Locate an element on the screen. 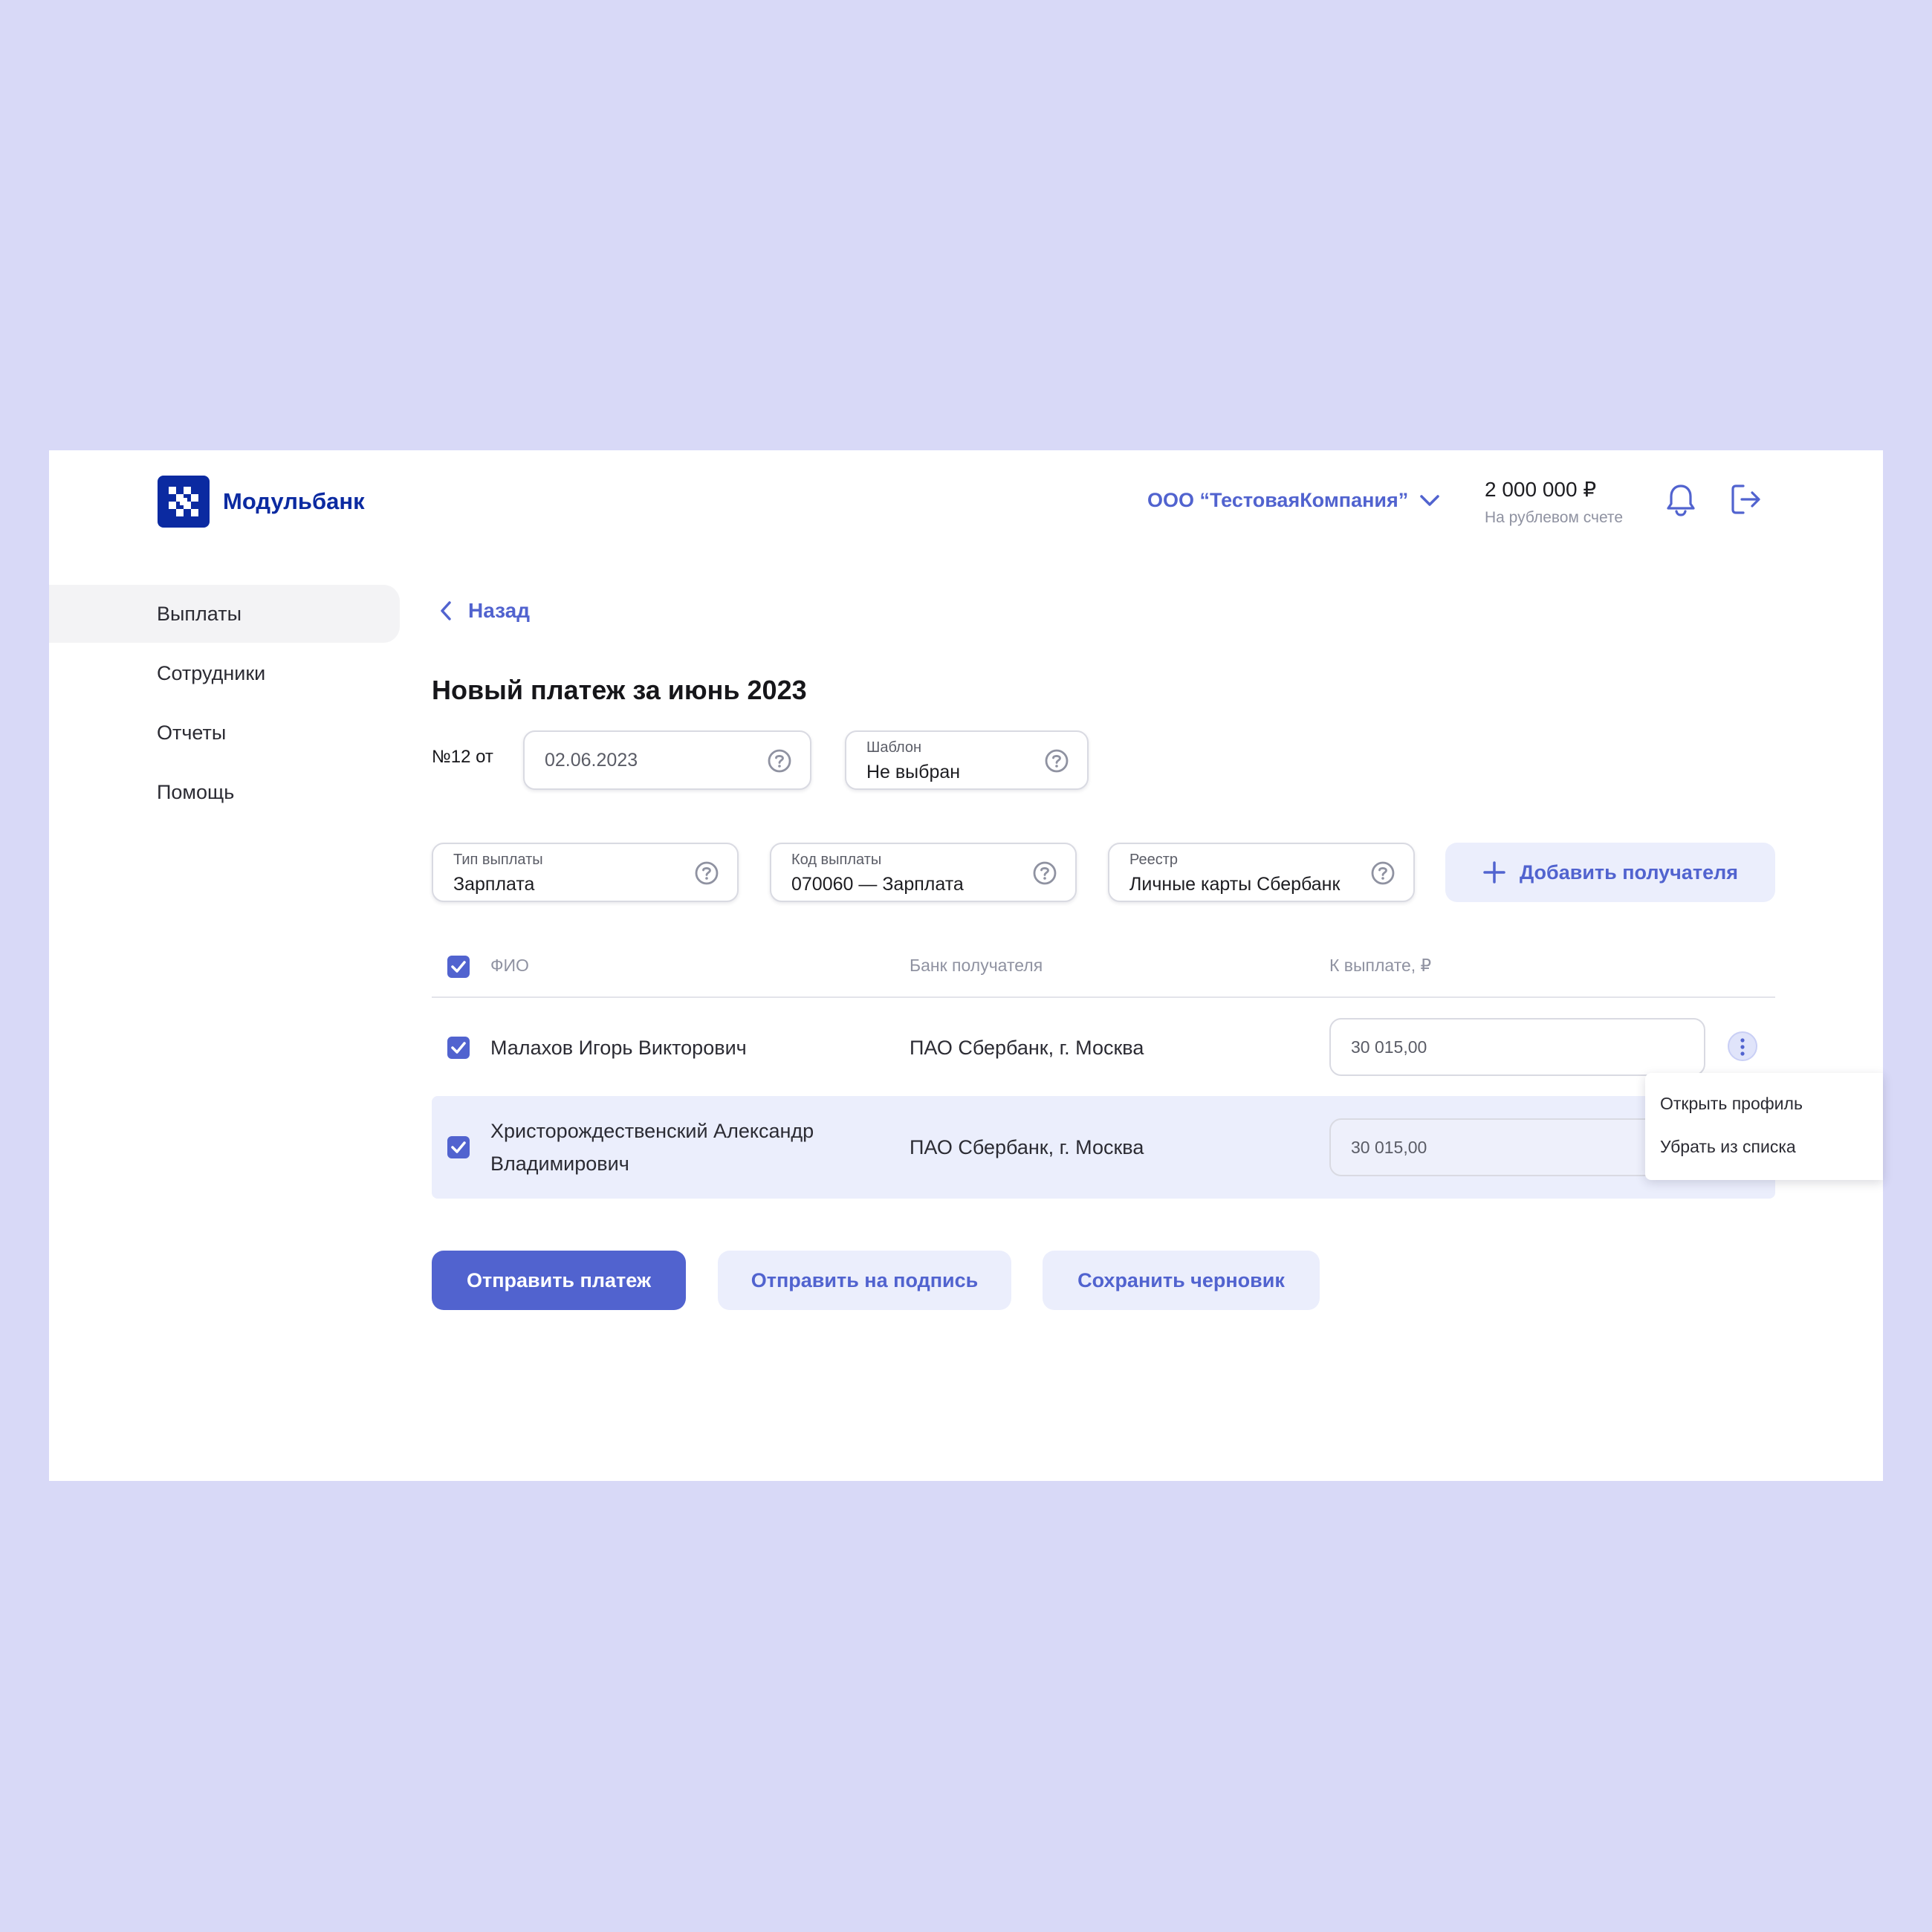  send-payment-label: Отправить платеж is located at coordinates (559, 1279).